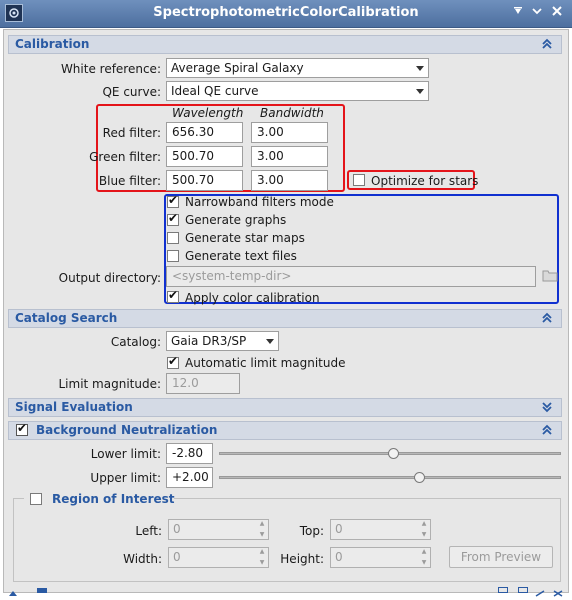  What do you see at coordinates (52, 44) in the screenshot?
I see `section-calibration-title: Calibration` at bounding box center [52, 44].